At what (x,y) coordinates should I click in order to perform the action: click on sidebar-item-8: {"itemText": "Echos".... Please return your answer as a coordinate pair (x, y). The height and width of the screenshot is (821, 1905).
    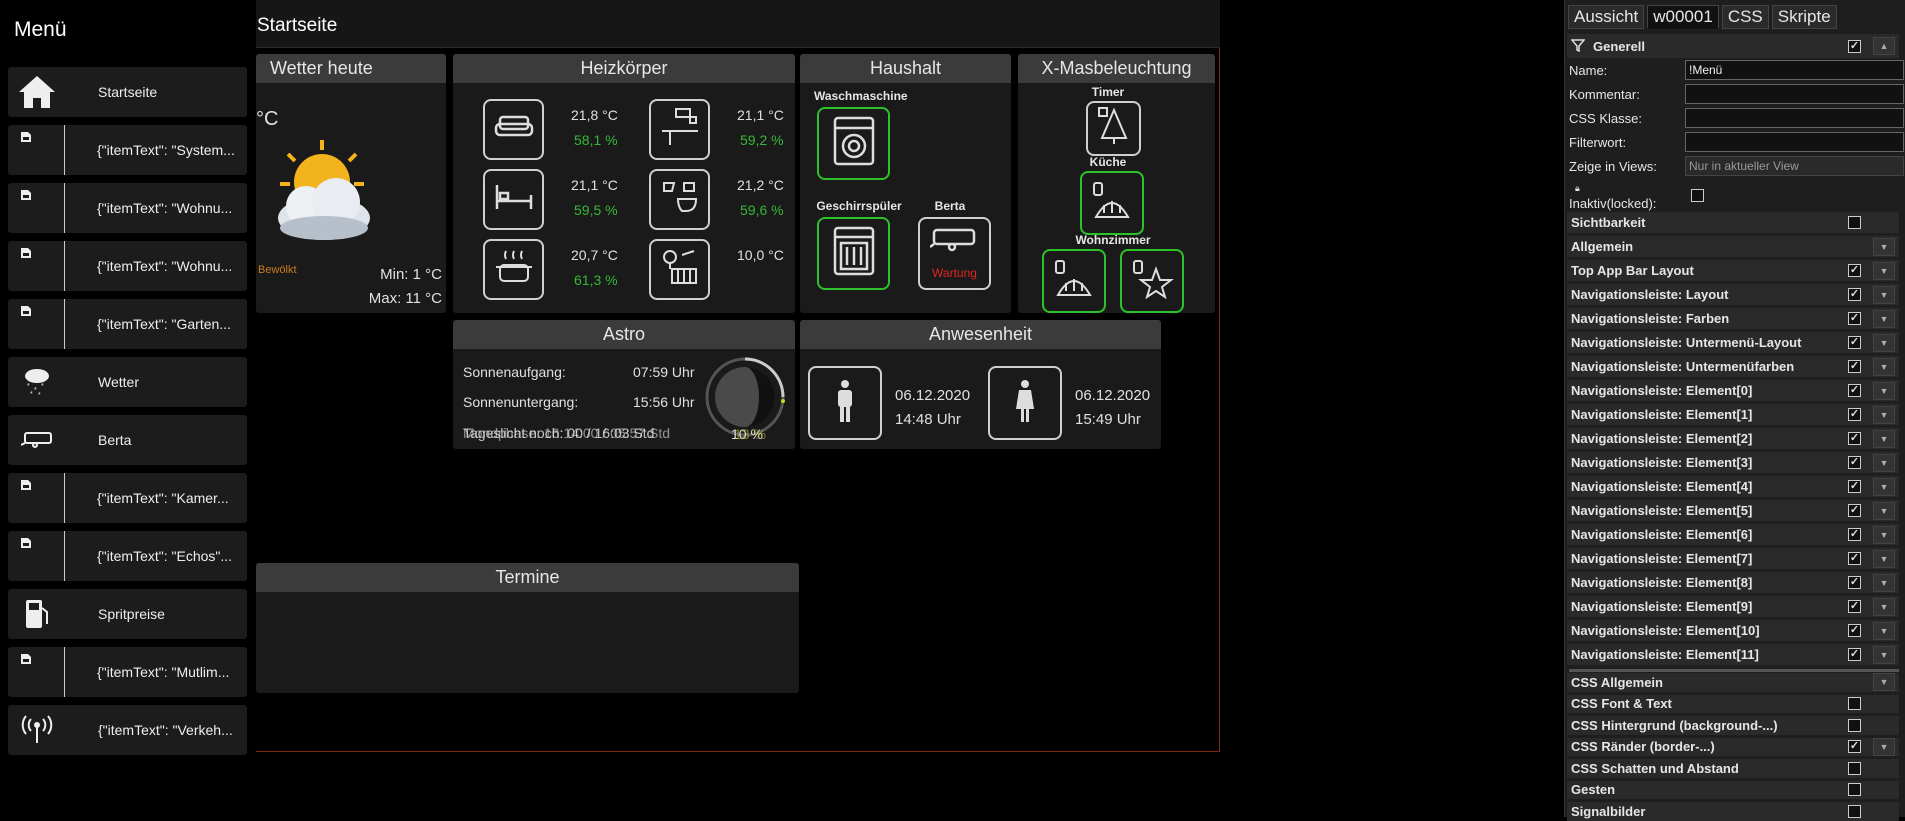
    Looking at the image, I should click on (127, 556).